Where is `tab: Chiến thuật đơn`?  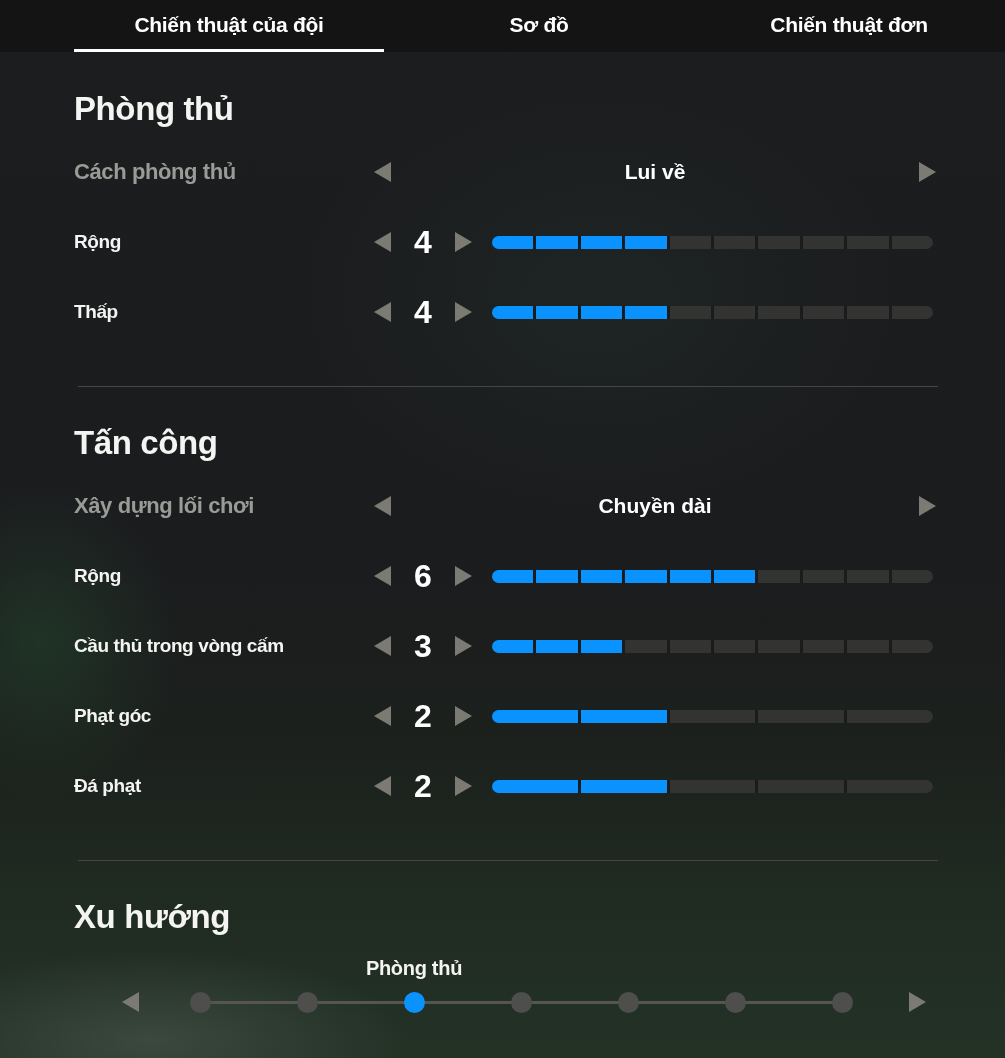 tab: Chiến thuật đơn is located at coordinates (849, 26).